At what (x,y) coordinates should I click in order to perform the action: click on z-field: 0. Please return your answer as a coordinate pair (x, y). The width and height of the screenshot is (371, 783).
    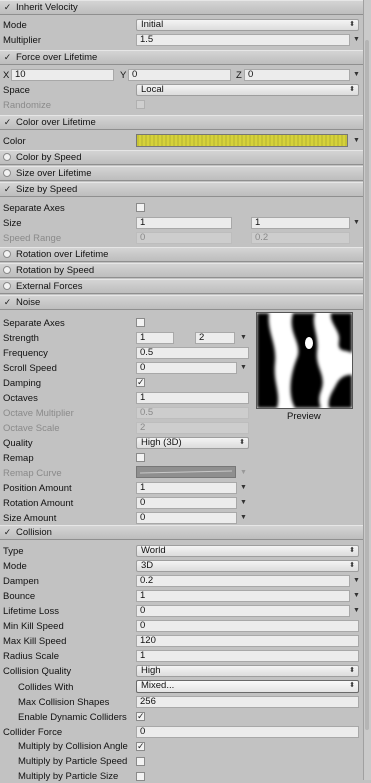
    Looking at the image, I should click on (297, 75).